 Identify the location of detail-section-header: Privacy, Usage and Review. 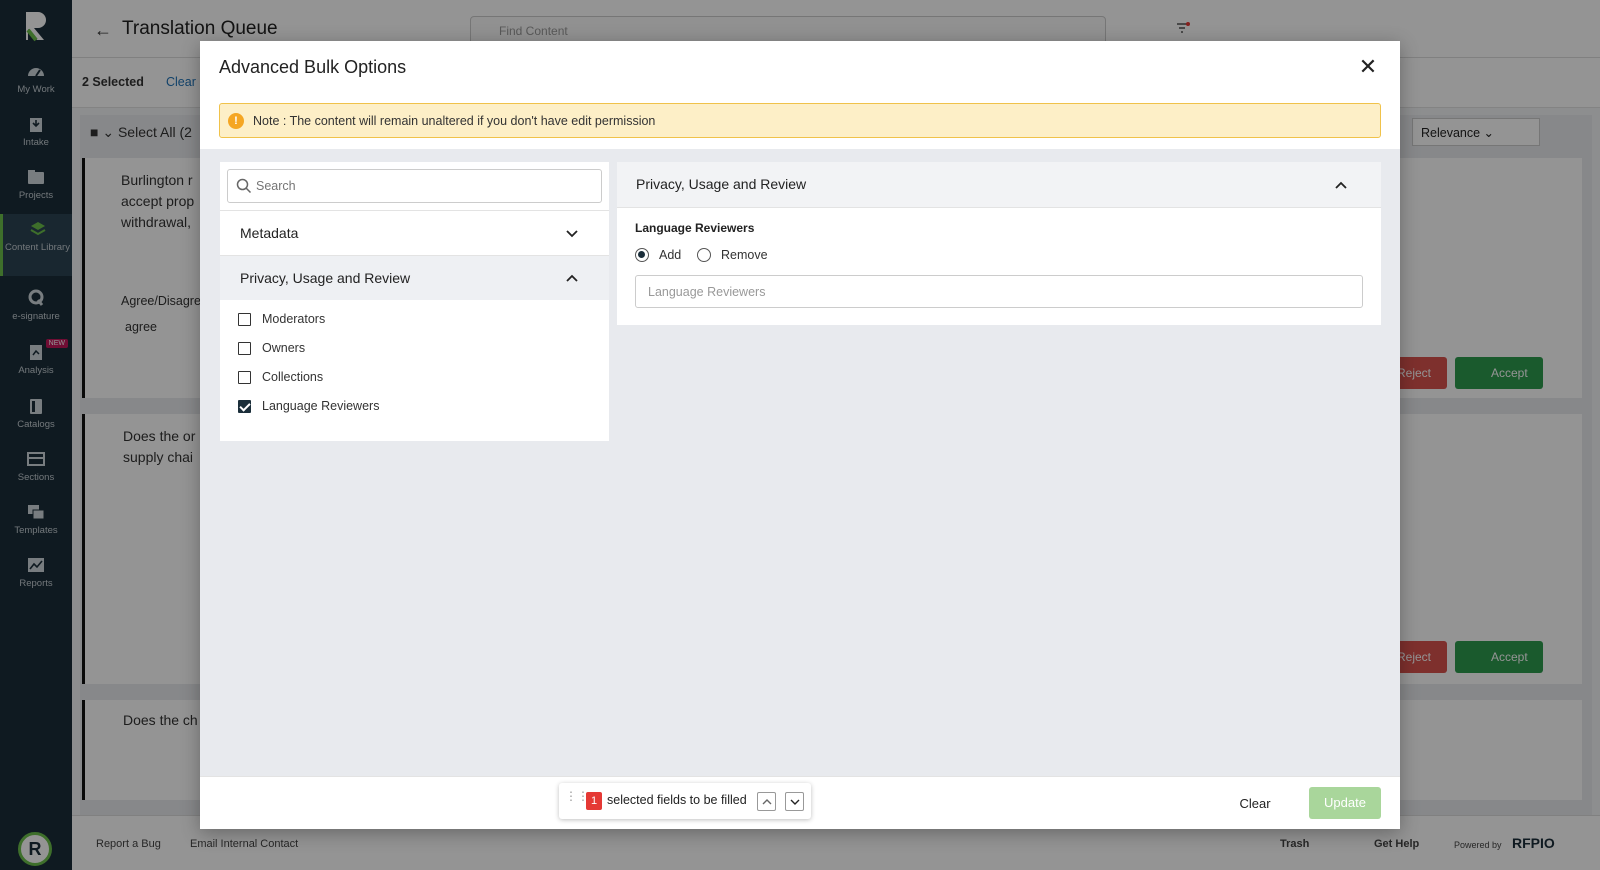
(999, 185).